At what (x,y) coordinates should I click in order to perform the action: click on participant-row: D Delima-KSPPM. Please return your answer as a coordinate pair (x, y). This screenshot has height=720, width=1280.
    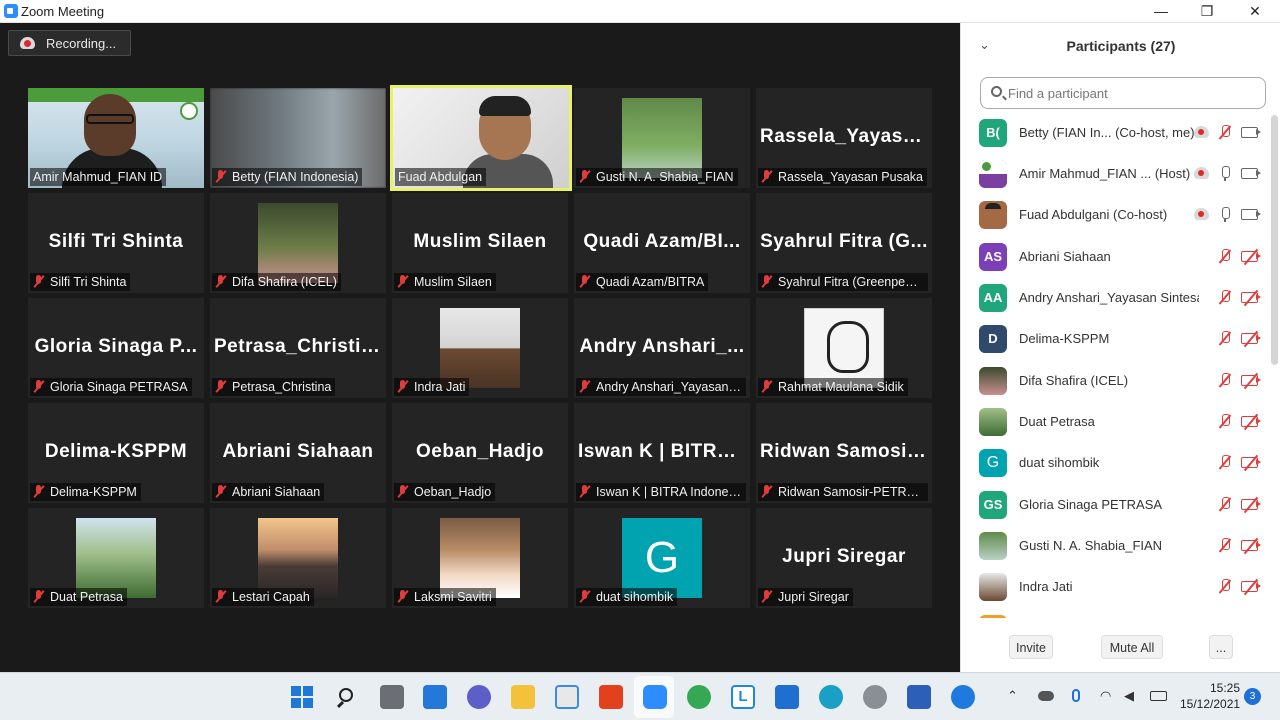
    Looking at the image, I should click on (1116, 339).